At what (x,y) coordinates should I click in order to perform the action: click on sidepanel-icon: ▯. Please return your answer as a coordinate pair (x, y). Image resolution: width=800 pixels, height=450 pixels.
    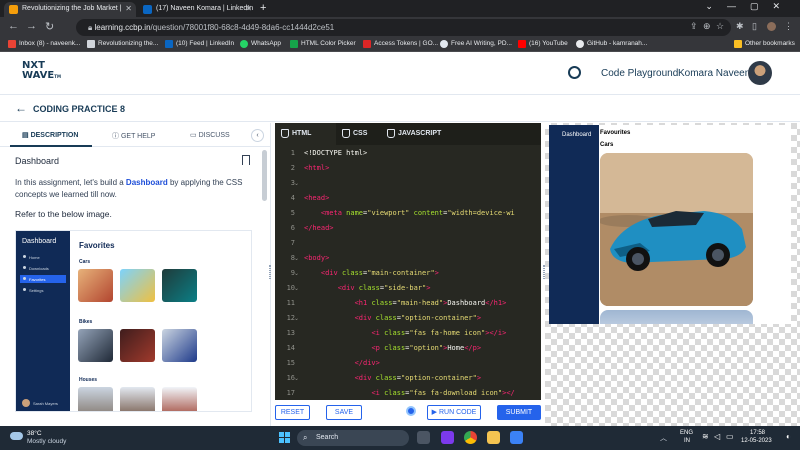
    Looking at the image, I should click on (754, 26).